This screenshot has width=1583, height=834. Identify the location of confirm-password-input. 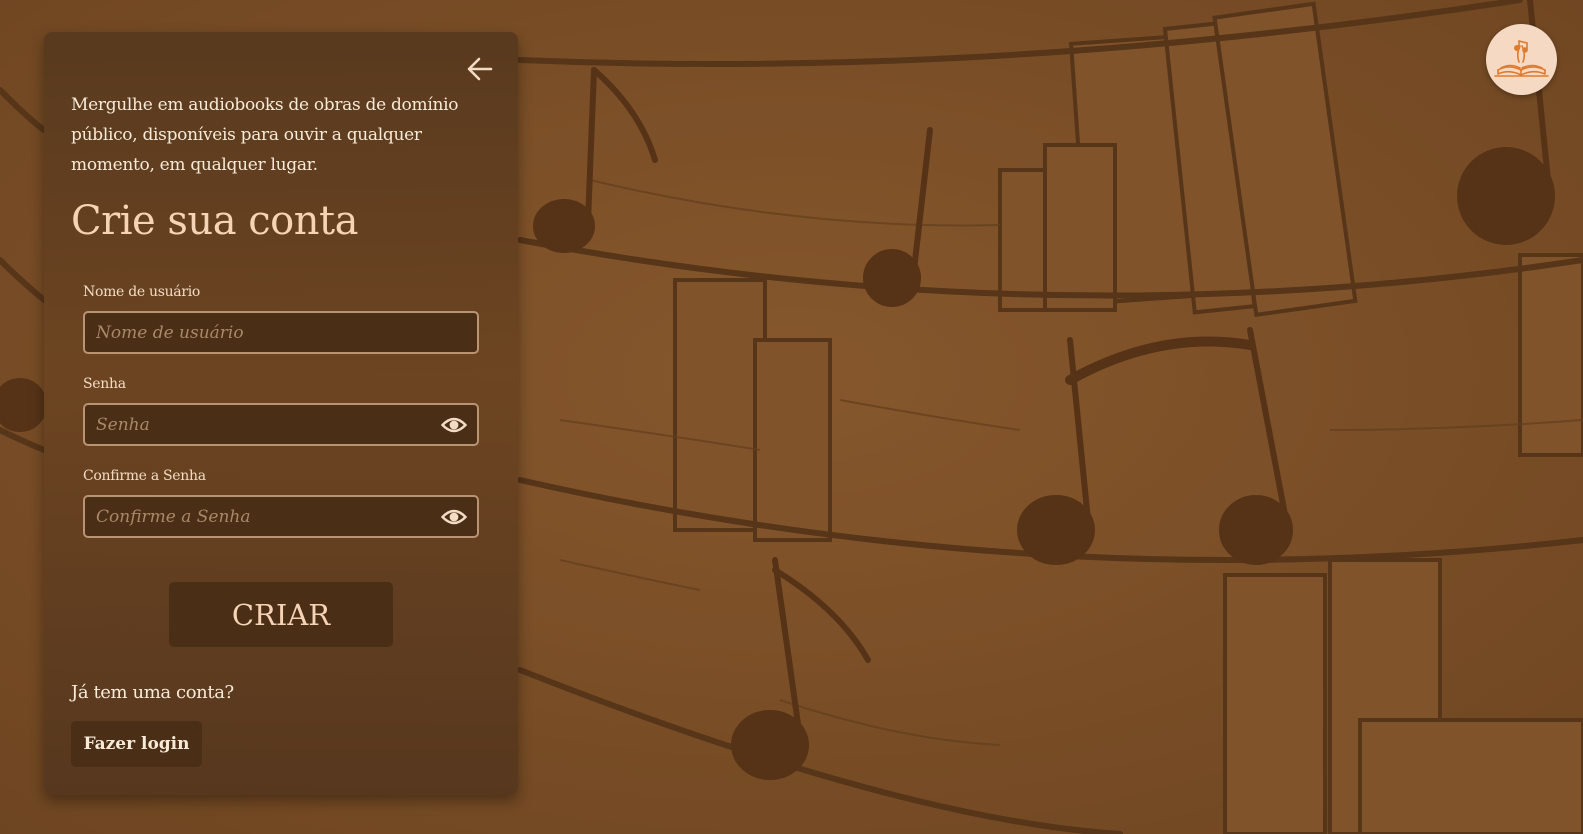
(281, 516).